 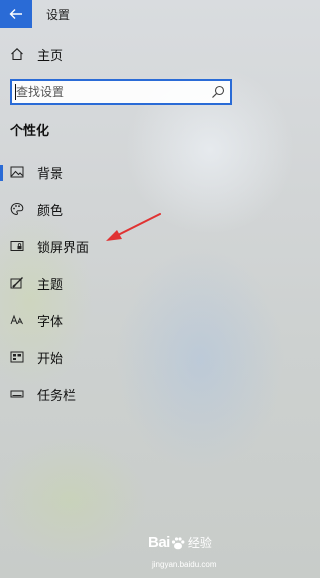 What do you see at coordinates (120, 14) in the screenshot?
I see `title-bar: 设置` at bounding box center [120, 14].